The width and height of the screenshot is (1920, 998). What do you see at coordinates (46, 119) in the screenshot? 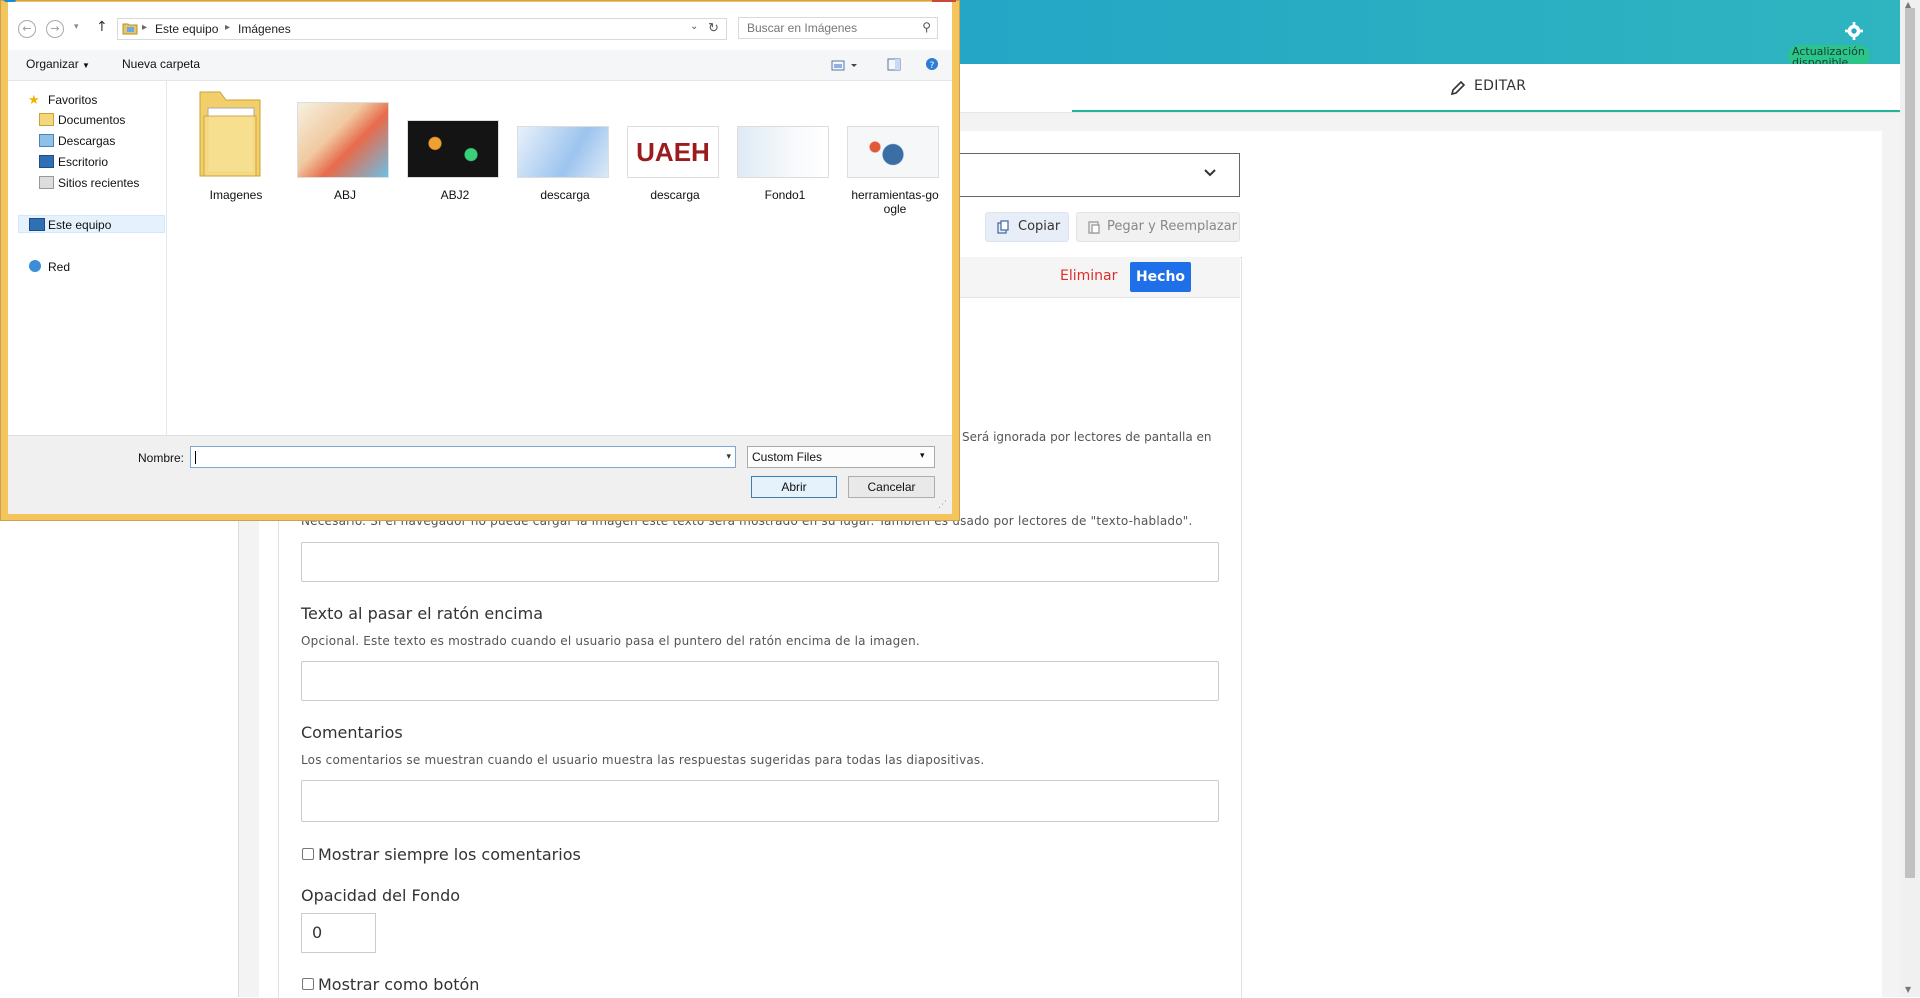
I see `documents-icon` at bounding box center [46, 119].